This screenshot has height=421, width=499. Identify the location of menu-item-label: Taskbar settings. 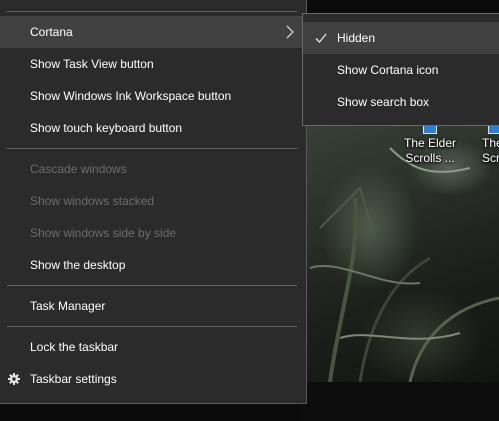
(73, 379).